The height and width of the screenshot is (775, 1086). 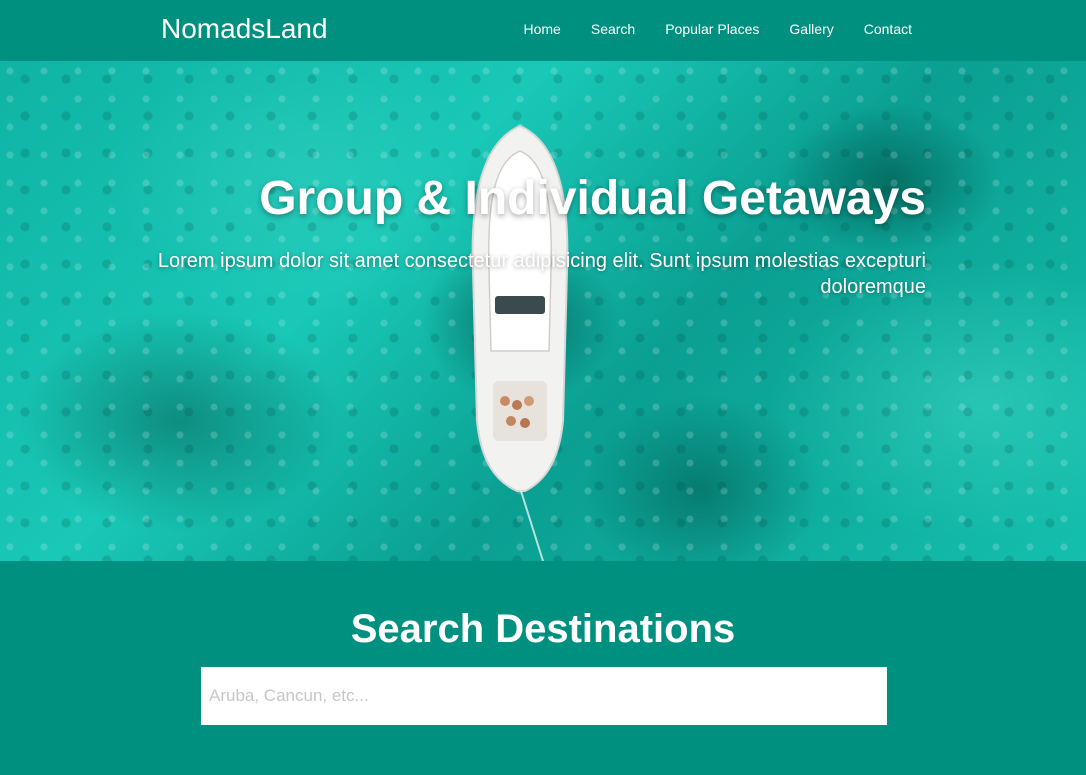 What do you see at coordinates (543, 629) in the screenshot?
I see `search-title: Search Destinations` at bounding box center [543, 629].